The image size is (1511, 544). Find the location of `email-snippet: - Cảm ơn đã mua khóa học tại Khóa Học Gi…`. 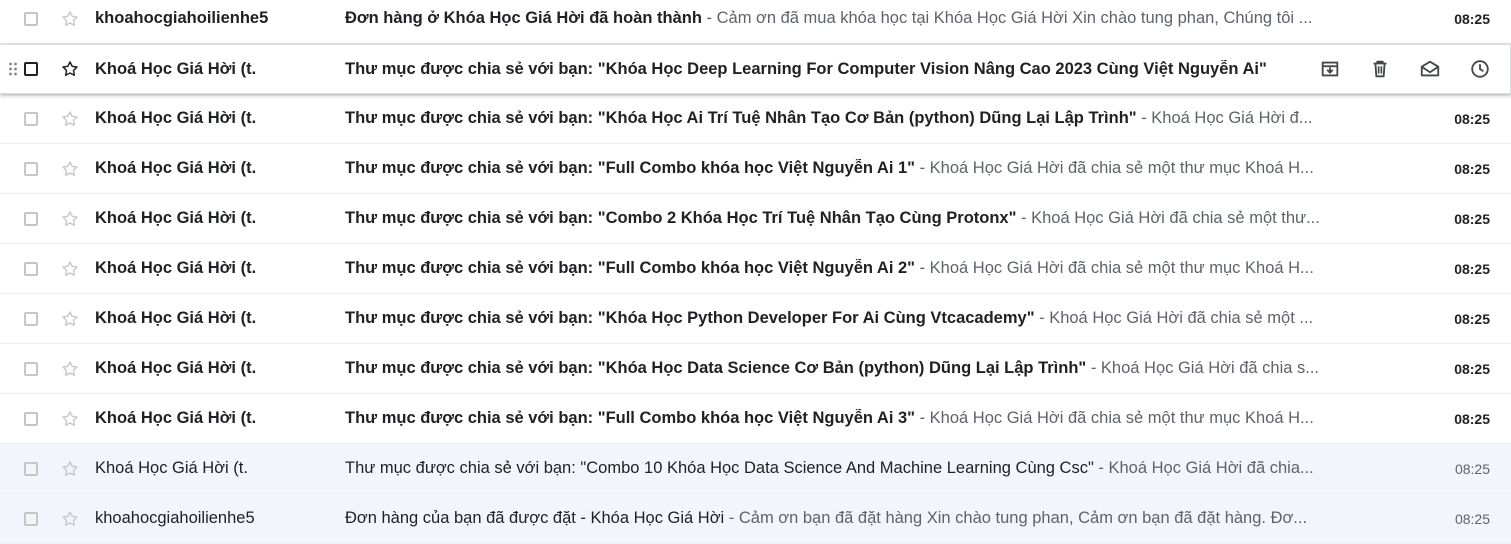

email-snippet: - Cảm ơn đã mua khóa học tại Khóa Học Gi… is located at coordinates (1007, 18).